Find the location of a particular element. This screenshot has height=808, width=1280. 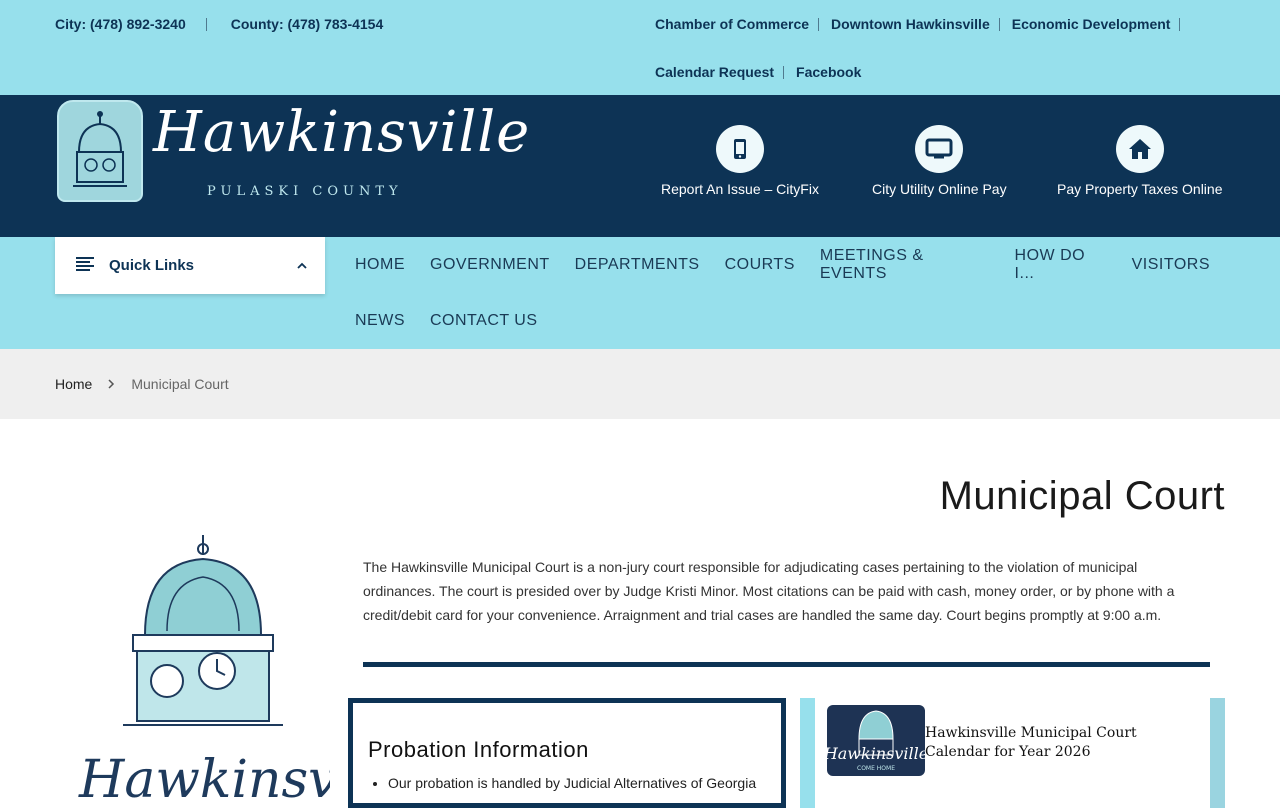

utility-pay-quick-link: City Utility Online Pay is located at coordinates (939, 161).